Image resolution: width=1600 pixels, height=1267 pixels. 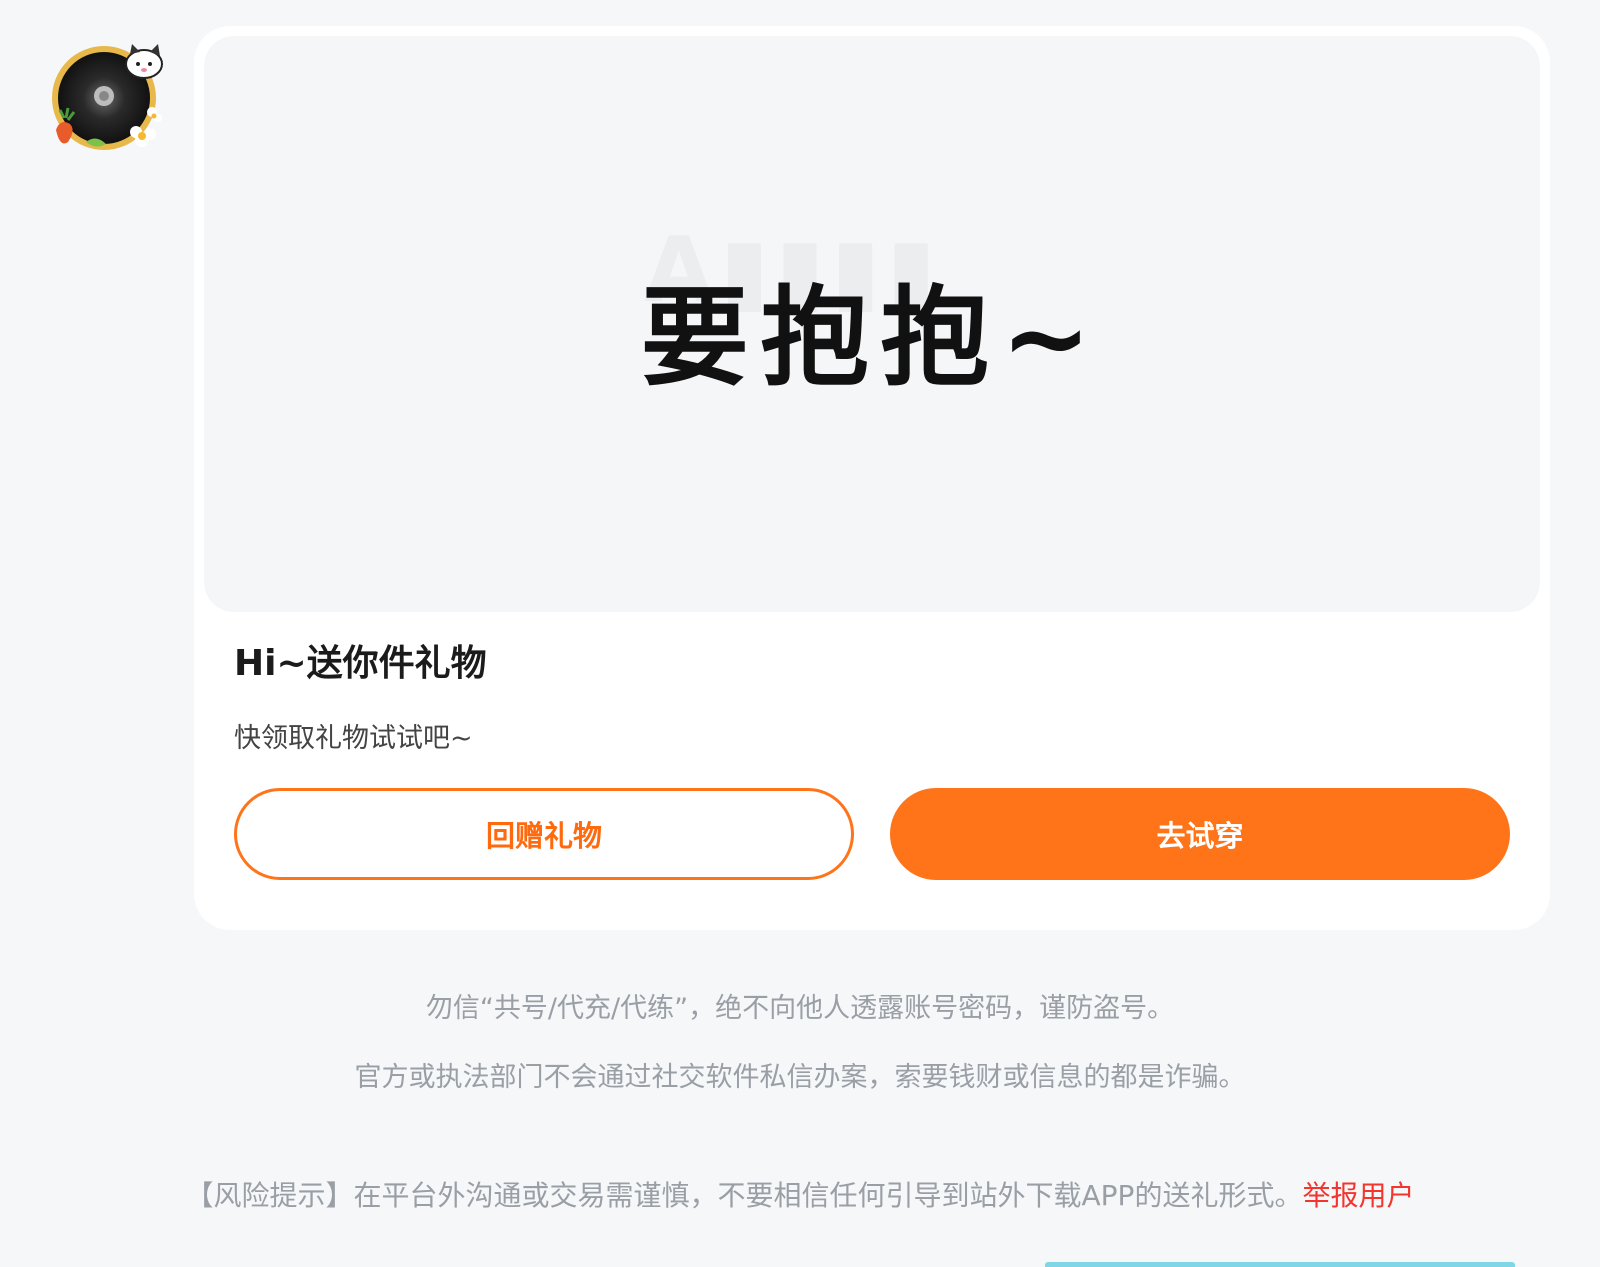 I want to click on banner-text: 要抱抱~, so click(x=872, y=338).